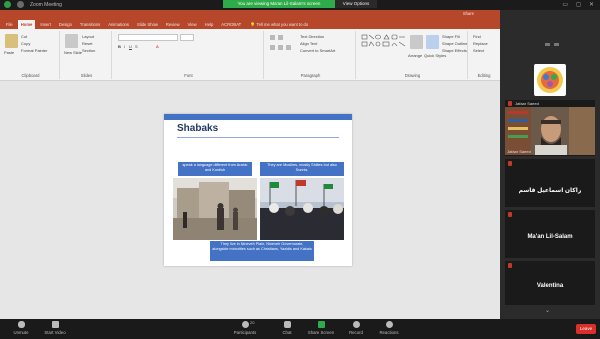 The image size is (600, 339). Describe the element at coordinates (302, 209) in the screenshot. I see `crowd-photo` at that location.